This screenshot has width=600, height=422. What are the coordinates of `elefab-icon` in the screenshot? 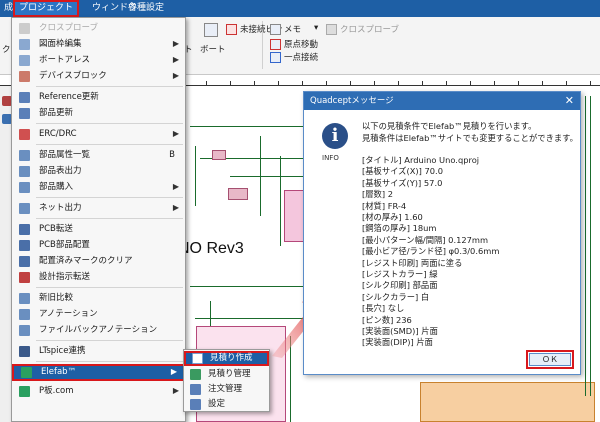 It's located at (26, 372).